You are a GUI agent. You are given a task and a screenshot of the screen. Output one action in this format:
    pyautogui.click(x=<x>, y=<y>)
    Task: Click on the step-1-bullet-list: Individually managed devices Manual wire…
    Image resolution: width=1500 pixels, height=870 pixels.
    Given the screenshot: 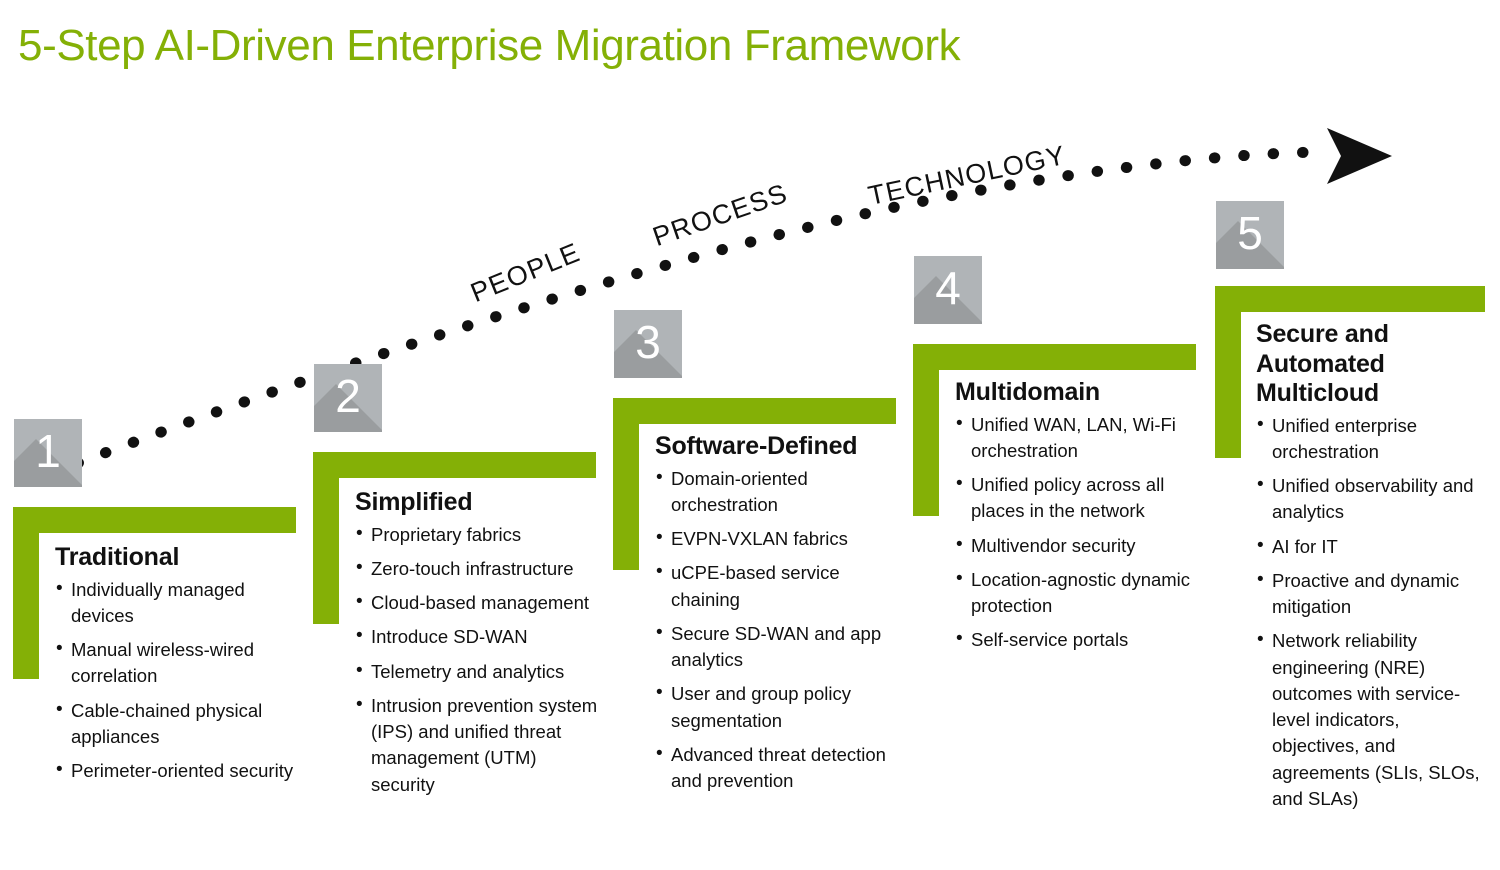 What is the action you would take?
    pyautogui.click(x=177, y=680)
    